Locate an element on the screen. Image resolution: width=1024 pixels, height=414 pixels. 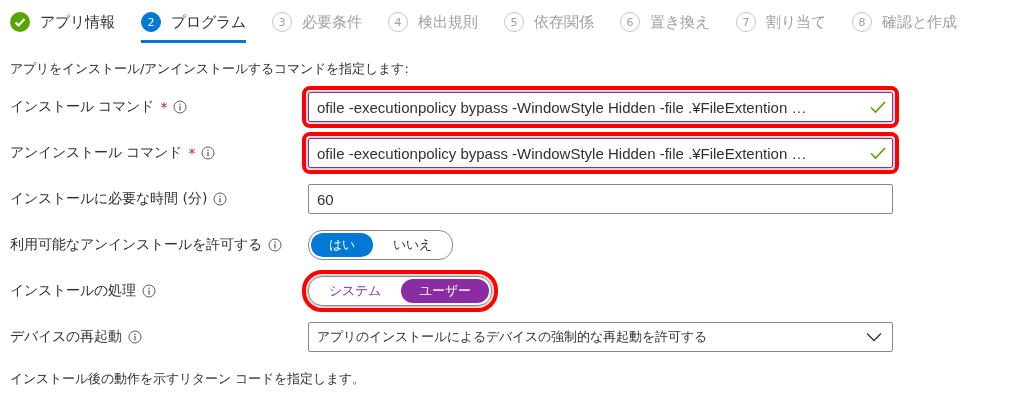
dropdown: アプリのインストールによるデバイスの強制的な再起動を許可する is located at coordinates (600, 337).